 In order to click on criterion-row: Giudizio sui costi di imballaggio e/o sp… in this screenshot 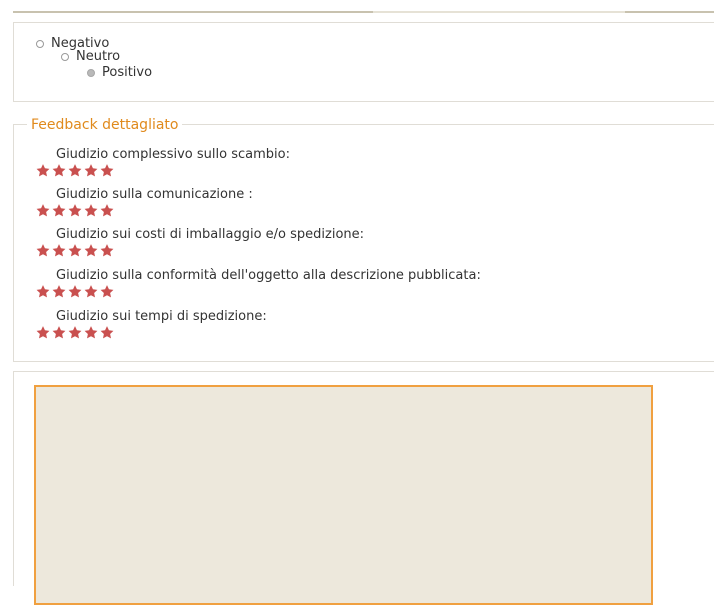, I will do `click(199, 243)`.